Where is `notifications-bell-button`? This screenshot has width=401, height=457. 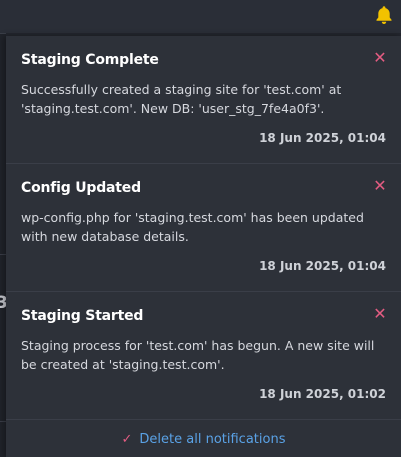
notifications-bell-button is located at coordinates (384, 15).